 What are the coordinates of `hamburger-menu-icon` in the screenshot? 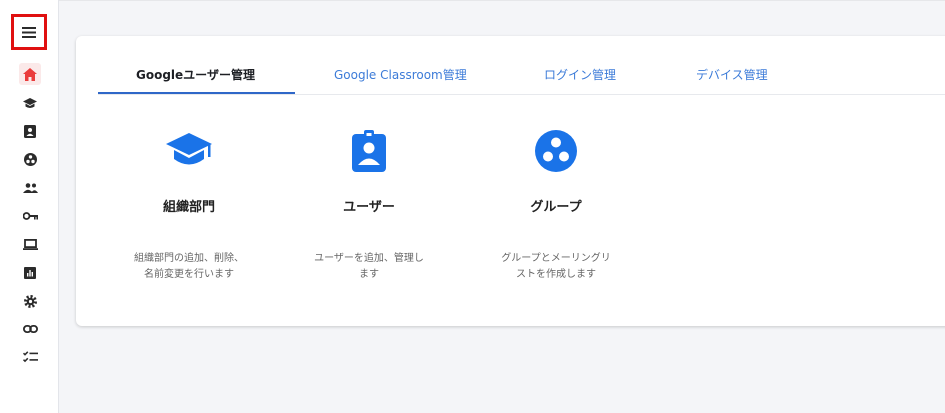 It's located at (29, 32).